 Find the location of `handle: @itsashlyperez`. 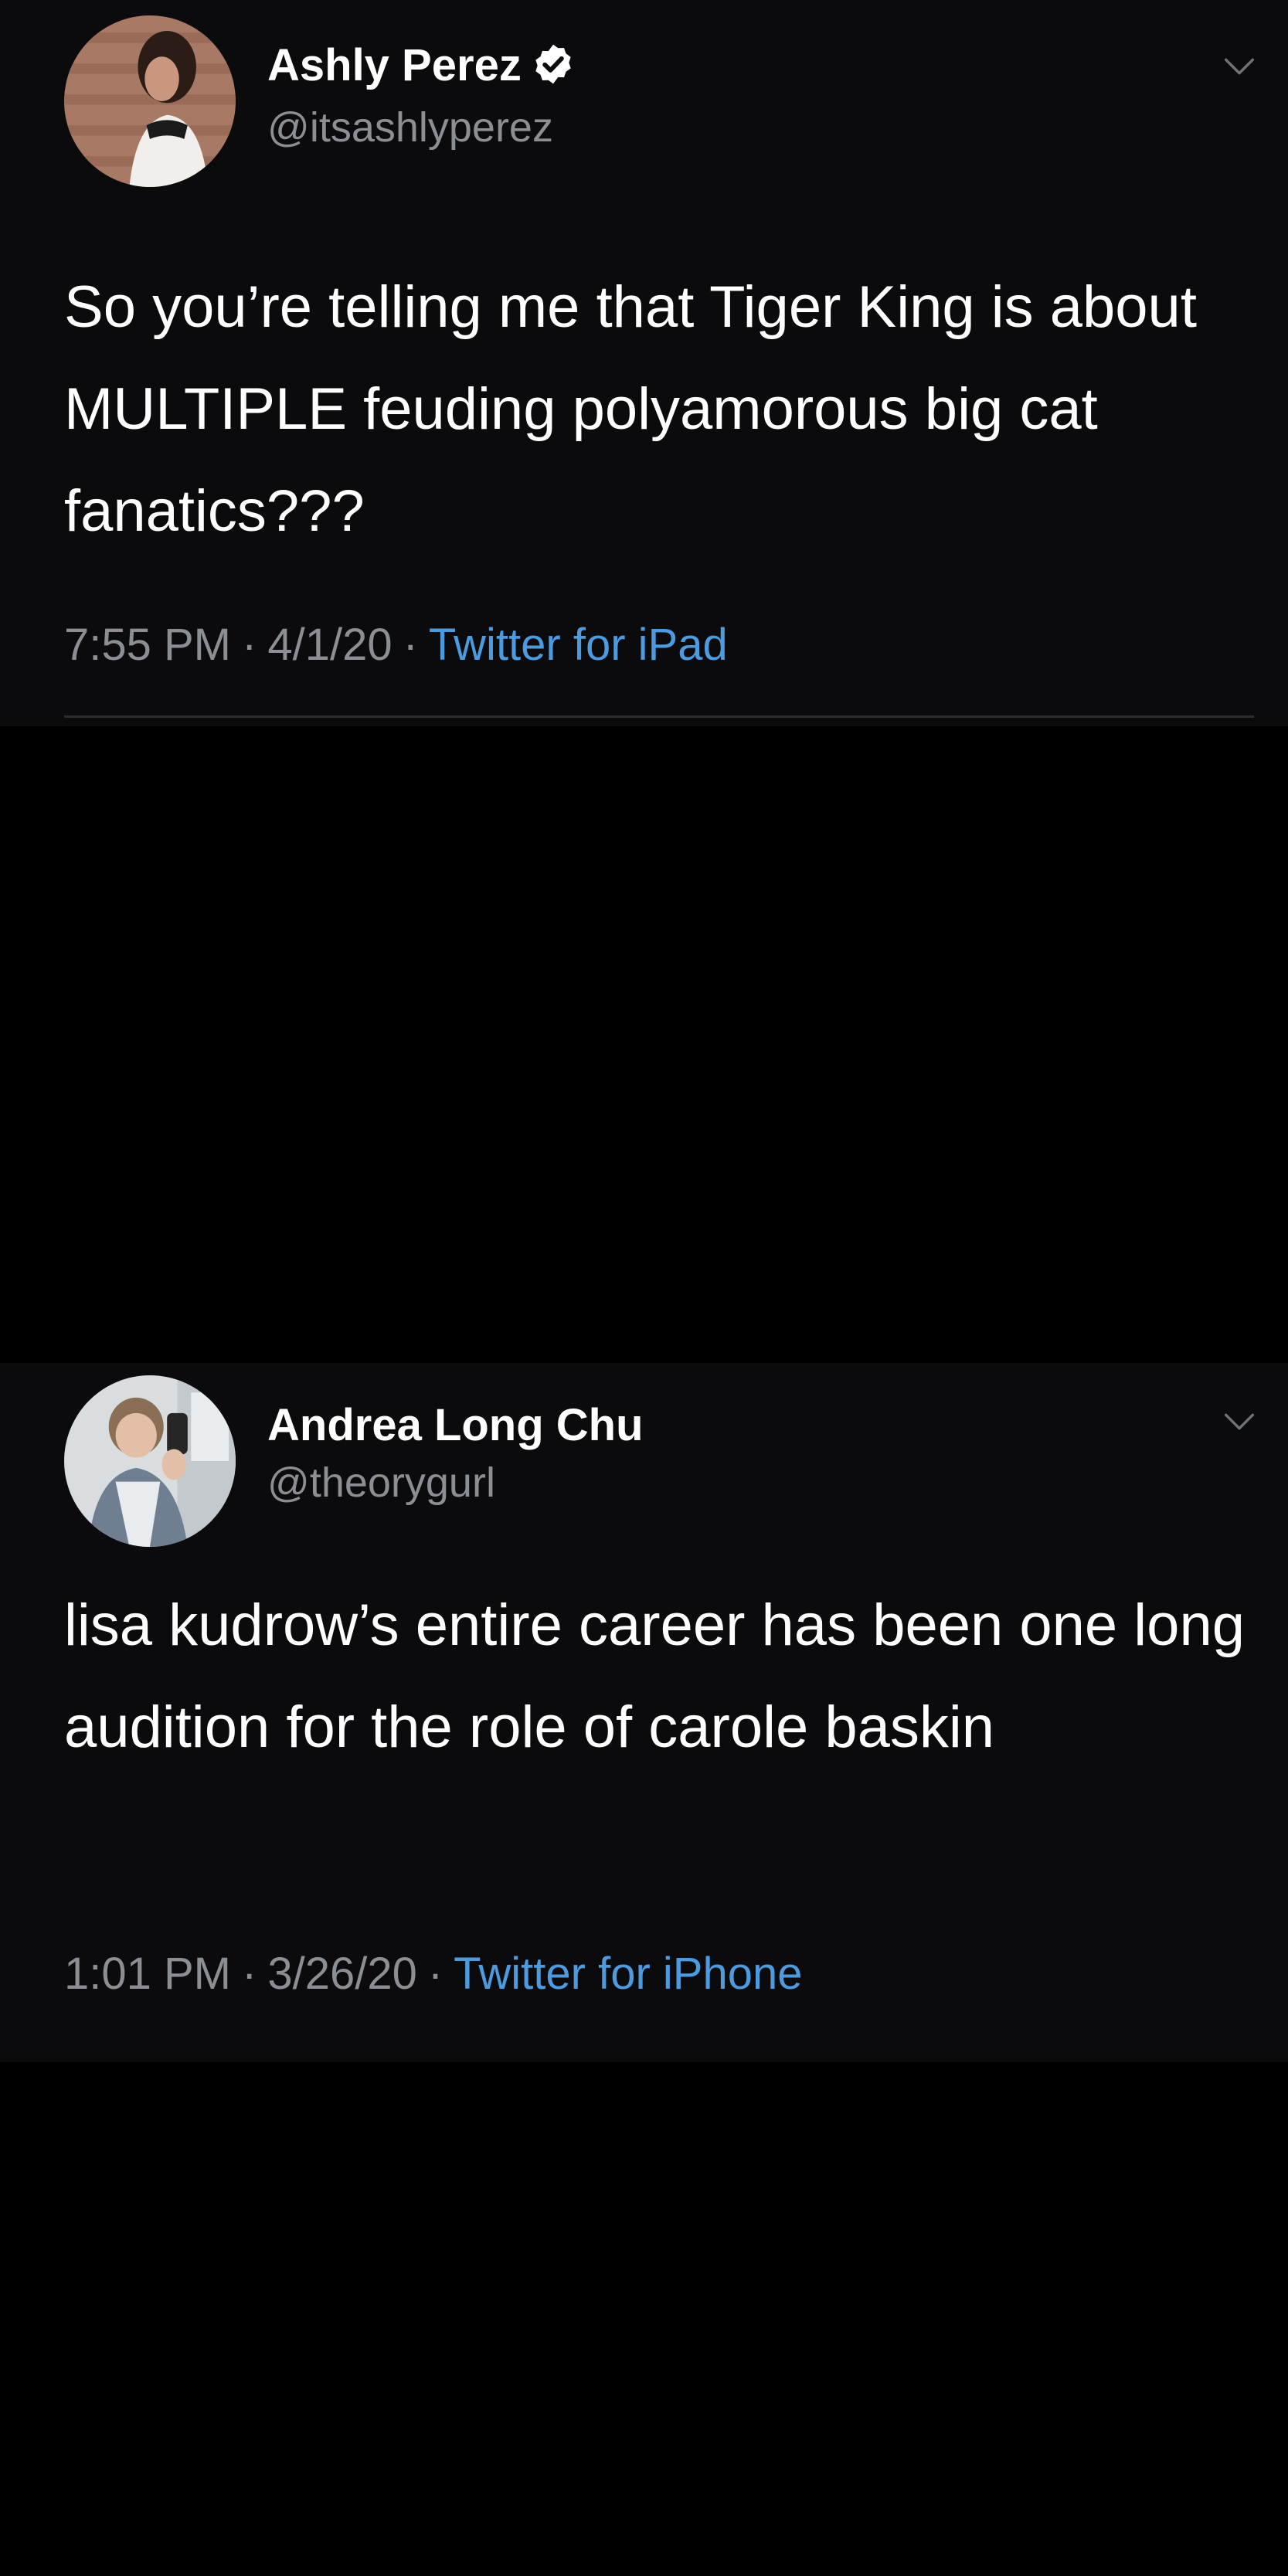

handle: @itsashlyperez is located at coordinates (410, 127).